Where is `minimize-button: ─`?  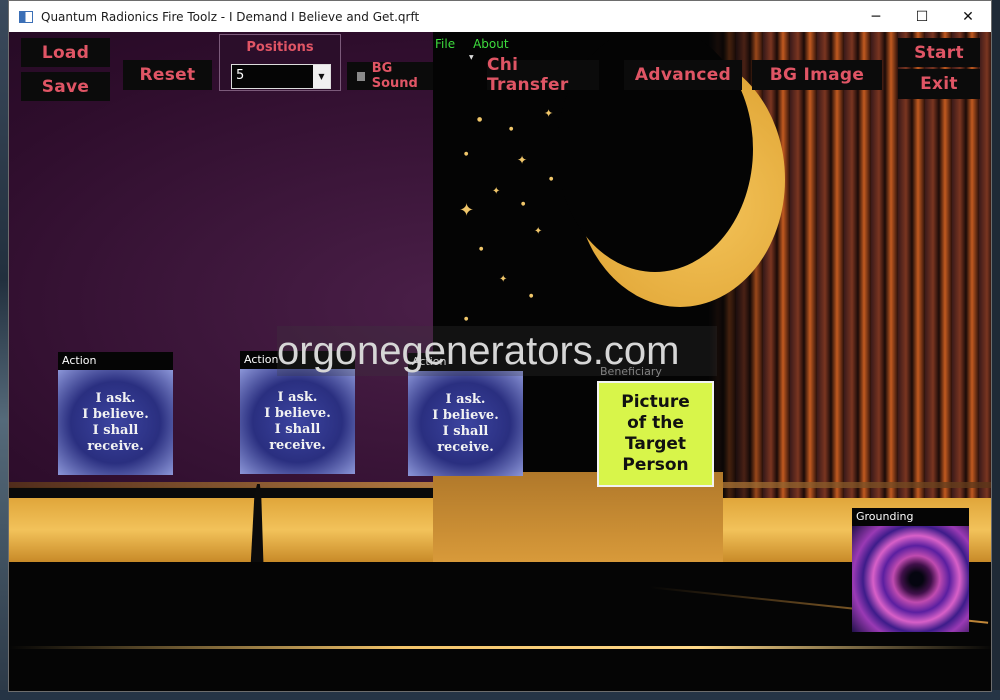 minimize-button: ─ is located at coordinates (876, 16).